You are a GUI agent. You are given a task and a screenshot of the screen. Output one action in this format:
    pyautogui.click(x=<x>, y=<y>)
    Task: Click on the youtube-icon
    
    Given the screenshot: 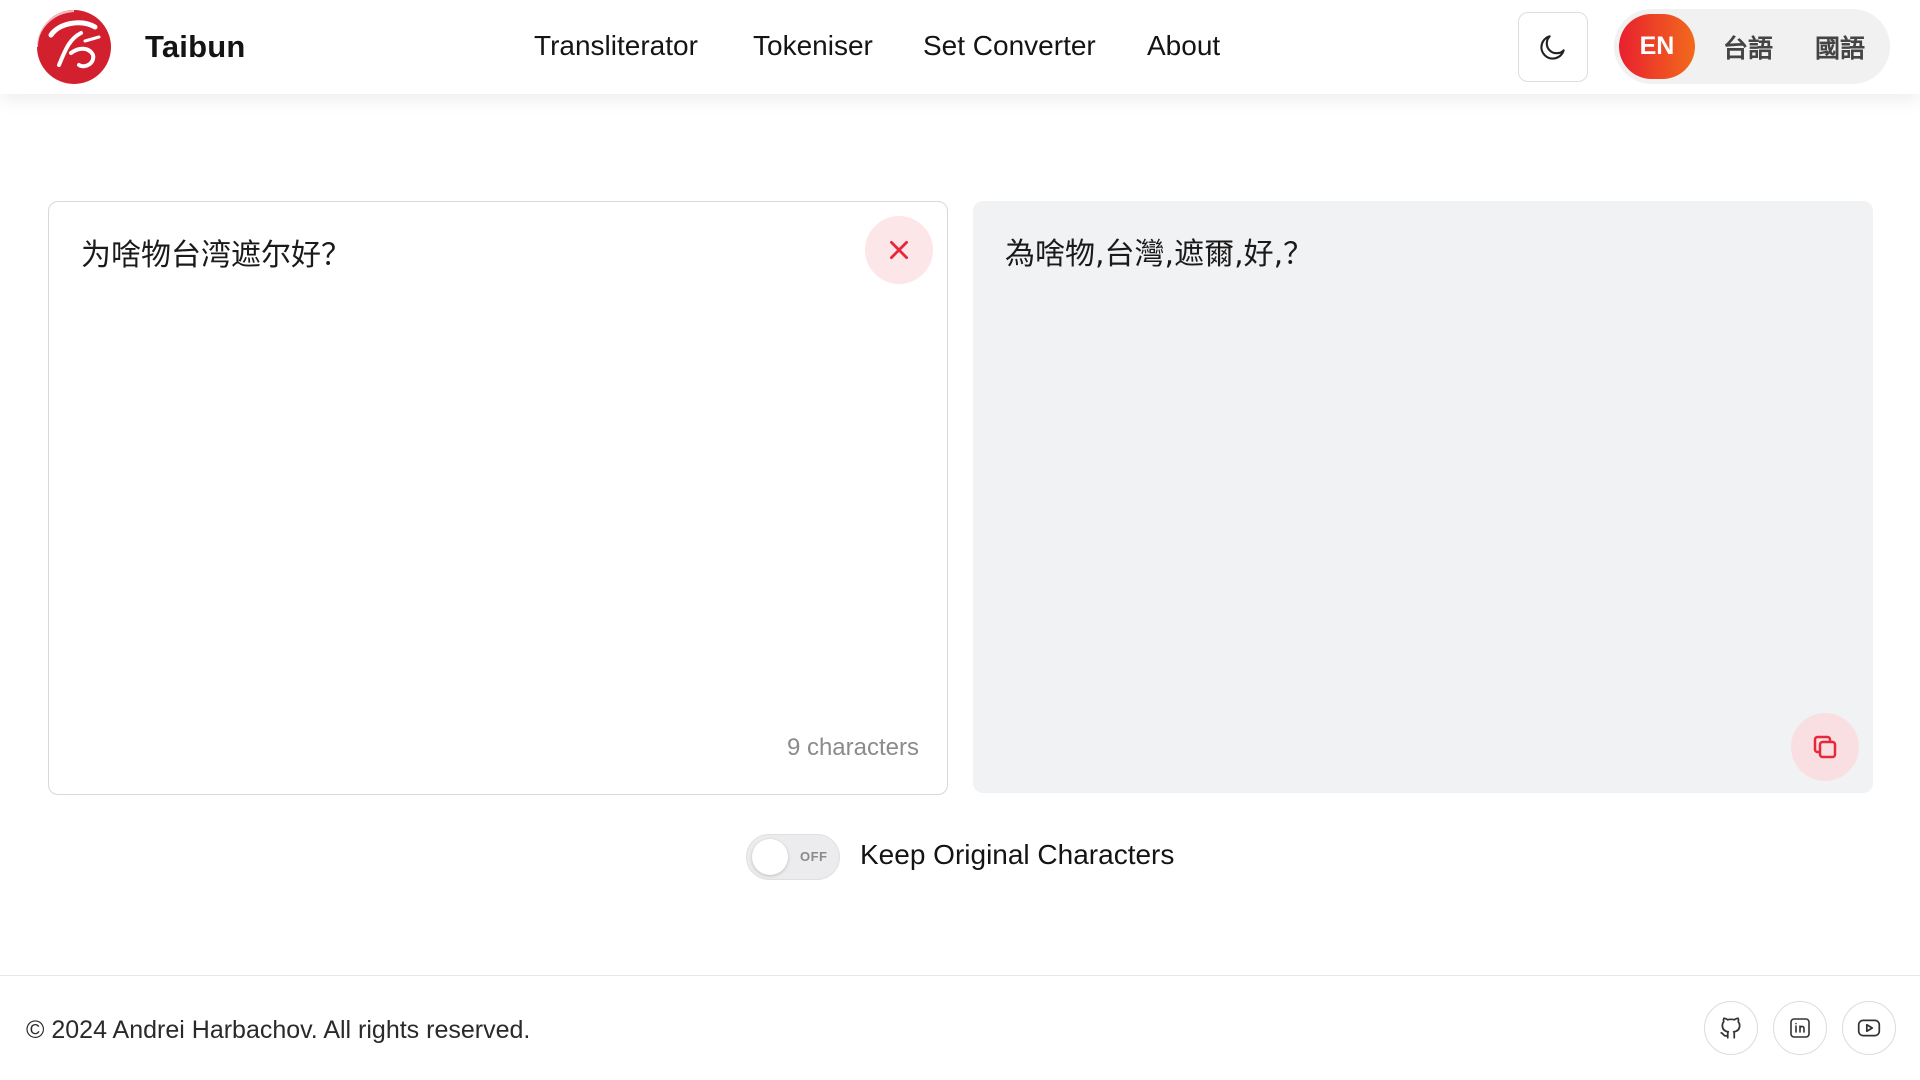 What is the action you would take?
    pyautogui.click(x=1869, y=1028)
    